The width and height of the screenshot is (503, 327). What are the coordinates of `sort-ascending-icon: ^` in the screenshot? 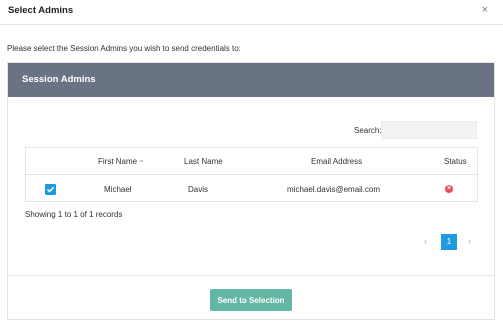 It's located at (141, 163).